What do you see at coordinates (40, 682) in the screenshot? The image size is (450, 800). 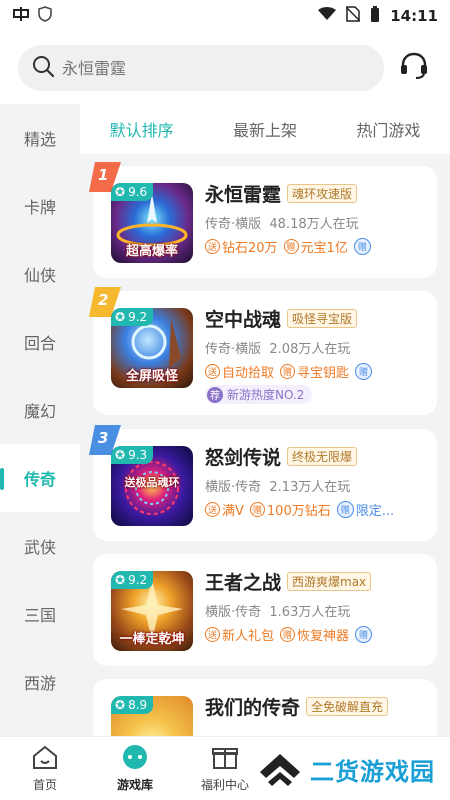 I see `sidebar-item-xiyou: 西游` at bounding box center [40, 682].